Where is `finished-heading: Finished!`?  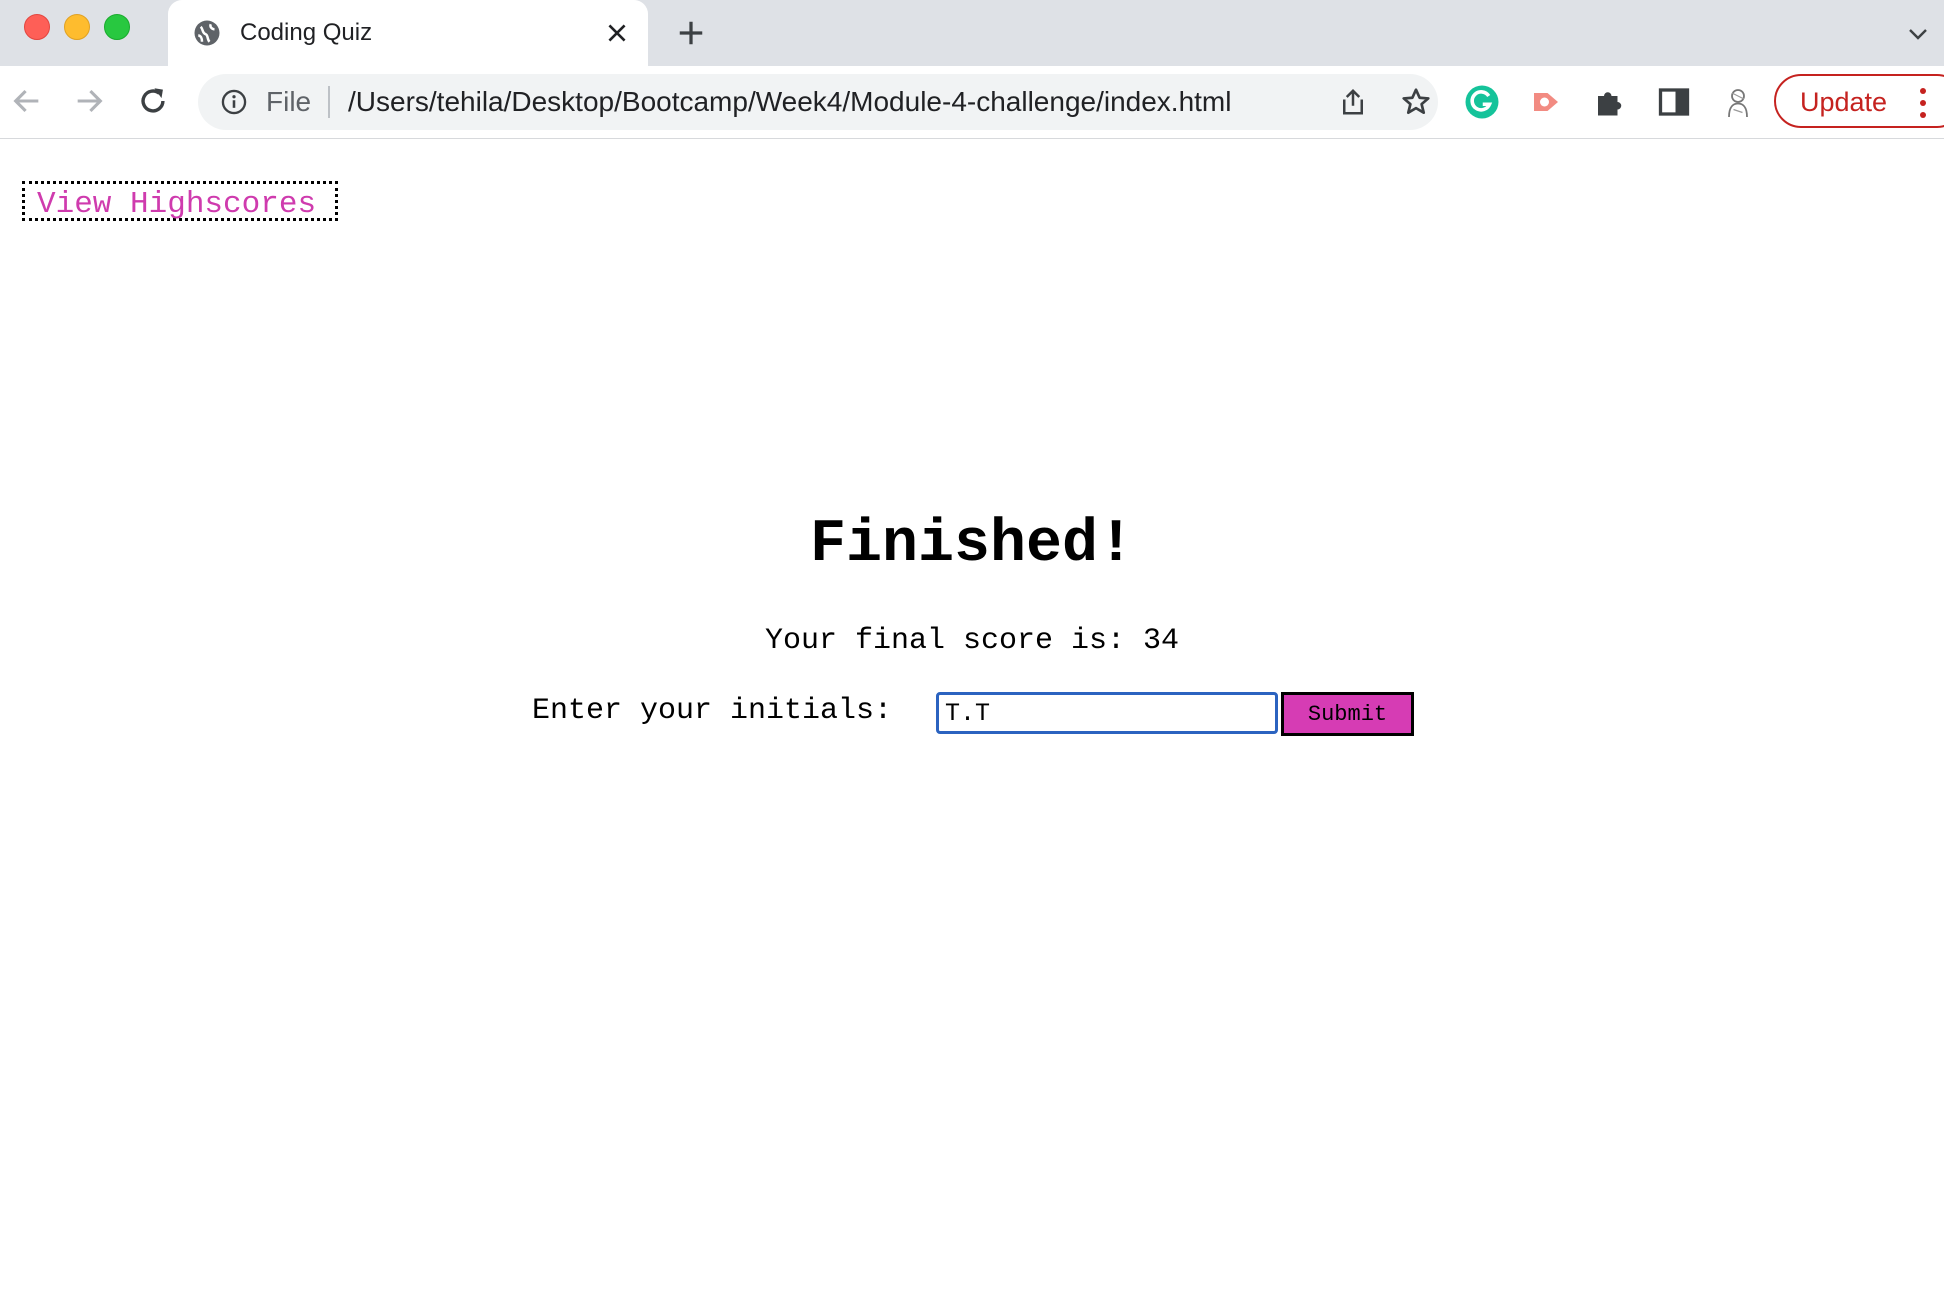 finished-heading: Finished! is located at coordinates (972, 545).